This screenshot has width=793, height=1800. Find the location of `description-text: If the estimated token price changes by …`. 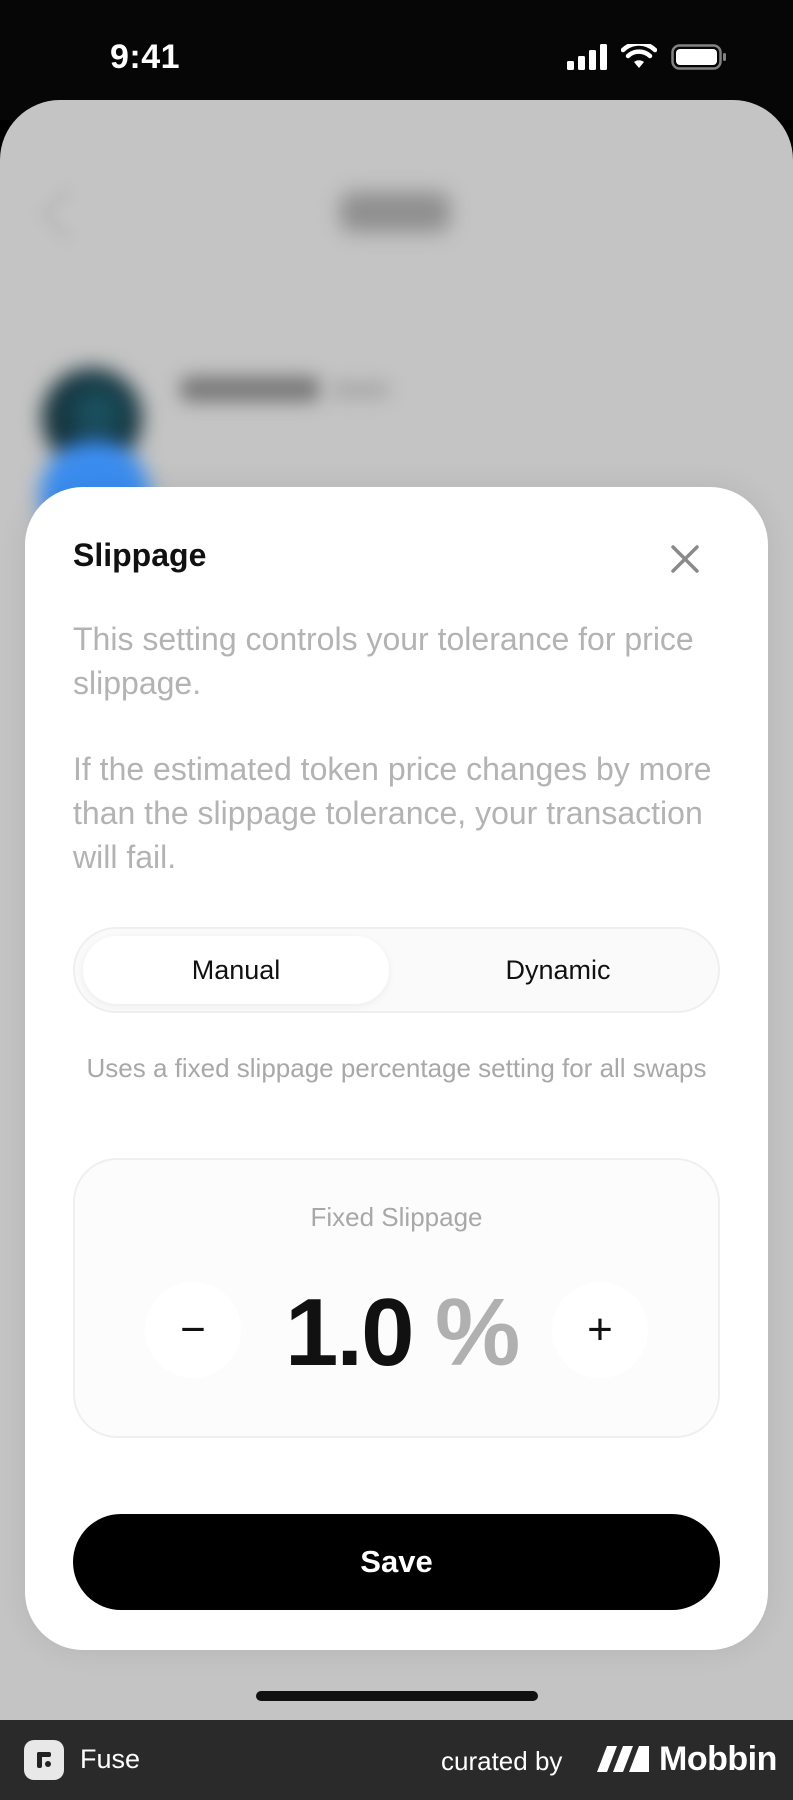

description-text: If the estimated token price changes by … is located at coordinates (392, 813).